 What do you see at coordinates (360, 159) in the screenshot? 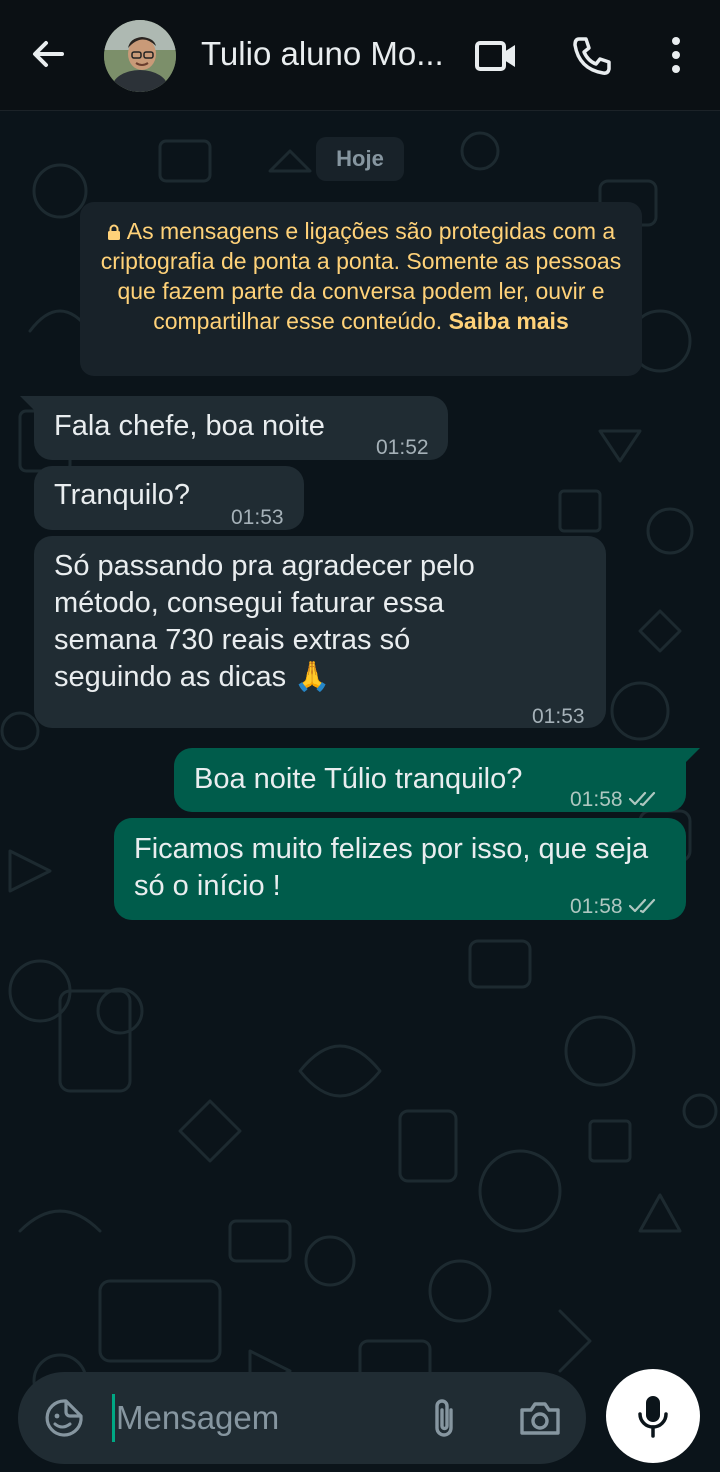
I see `date-divider: Hoje` at bounding box center [360, 159].